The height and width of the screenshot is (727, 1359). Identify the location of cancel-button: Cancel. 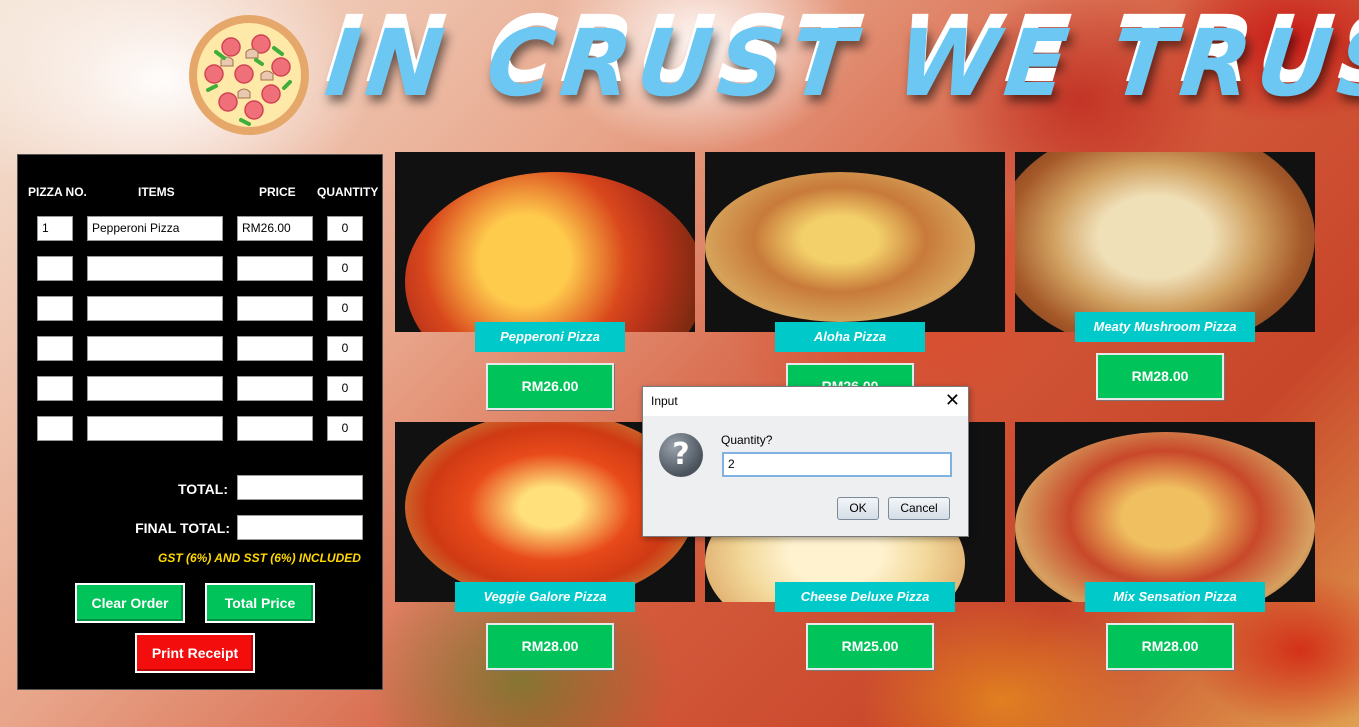
(919, 508).